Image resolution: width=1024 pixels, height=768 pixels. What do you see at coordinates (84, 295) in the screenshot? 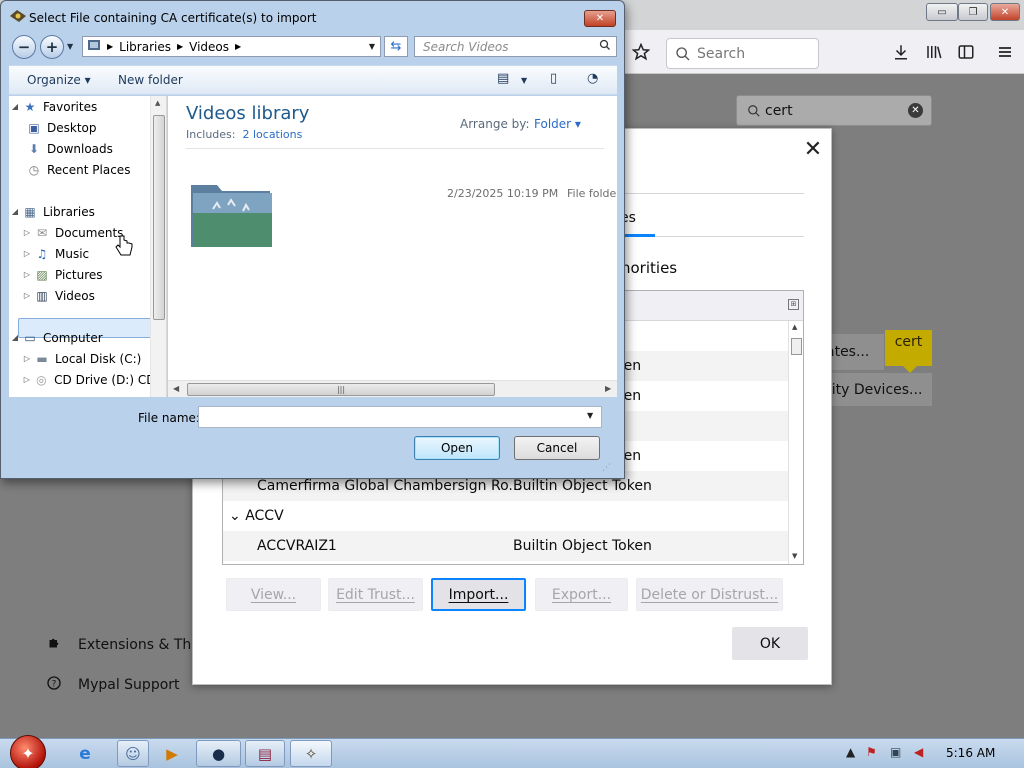
I see `nav-videos: ▷ ▥ Videos` at bounding box center [84, 295].